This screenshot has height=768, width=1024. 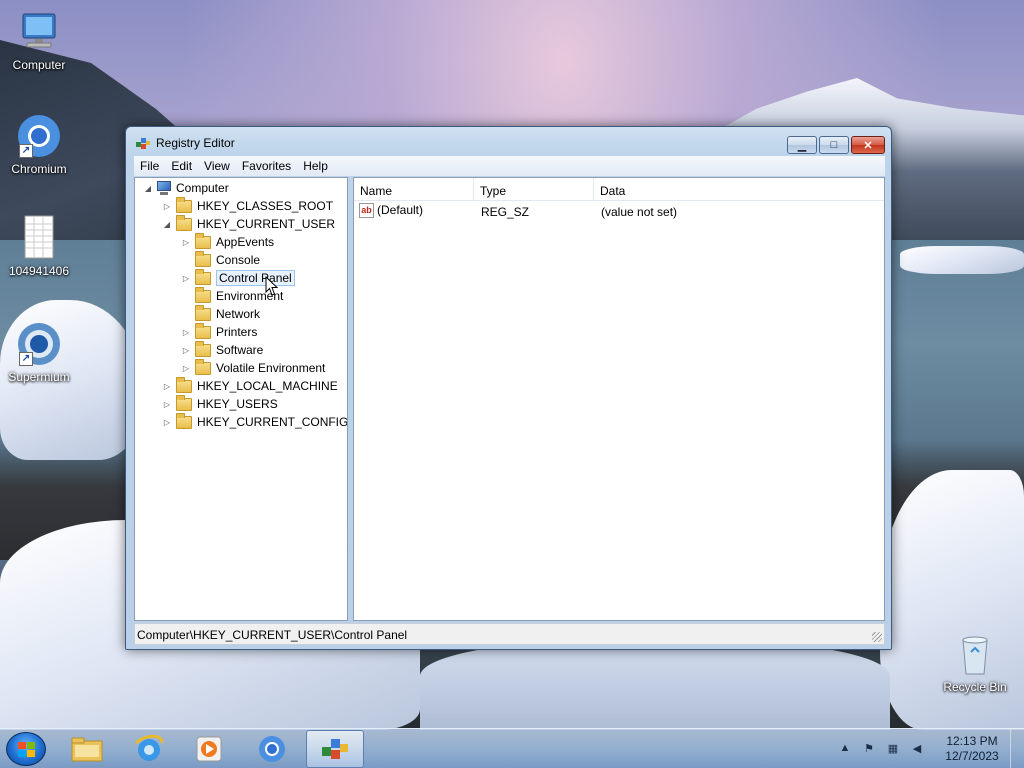 What do you see at coordinates (39, 344) in the screenshot?
I see `supermium-icon: ↗` at bounding box center [39, 344].